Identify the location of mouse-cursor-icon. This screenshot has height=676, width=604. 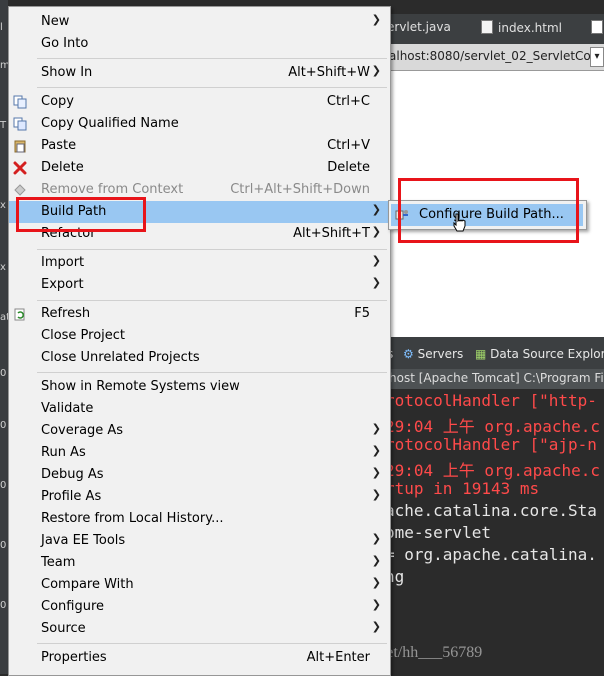
(459, 222).